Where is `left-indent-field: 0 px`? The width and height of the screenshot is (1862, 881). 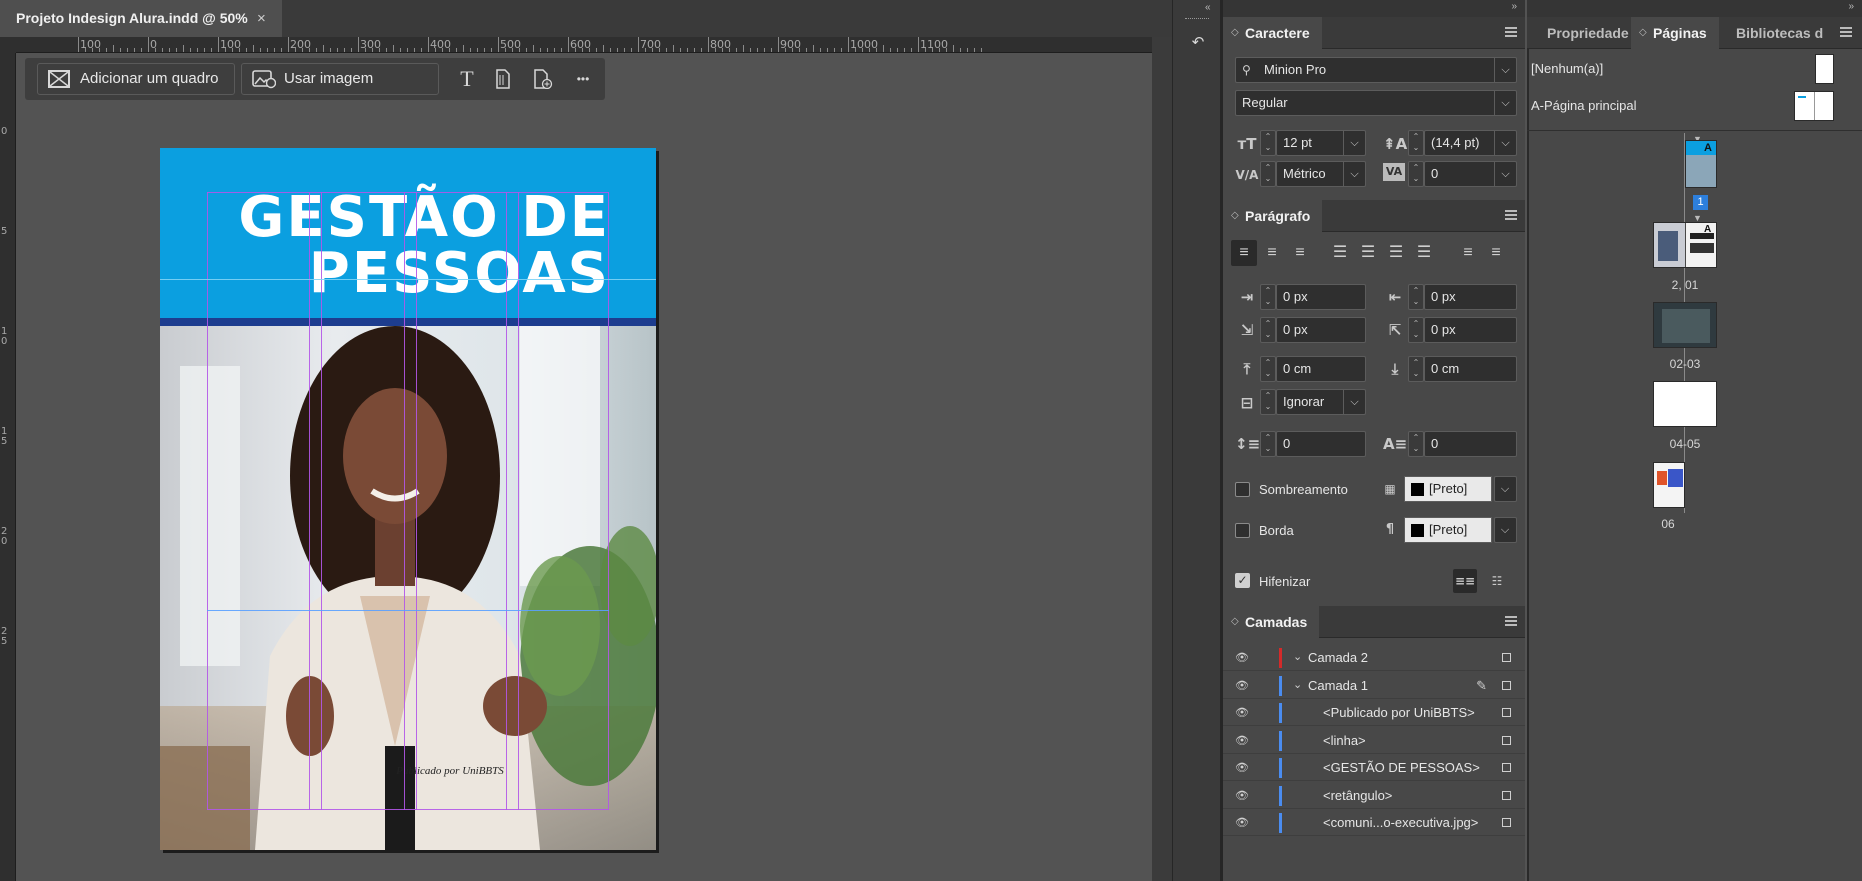 left-indent-field: 0 px is located at coordinates (1321, 297).